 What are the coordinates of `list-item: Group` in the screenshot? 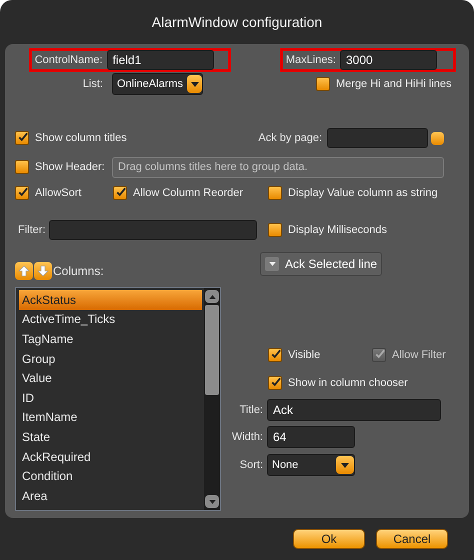 It's located at (110, 358).